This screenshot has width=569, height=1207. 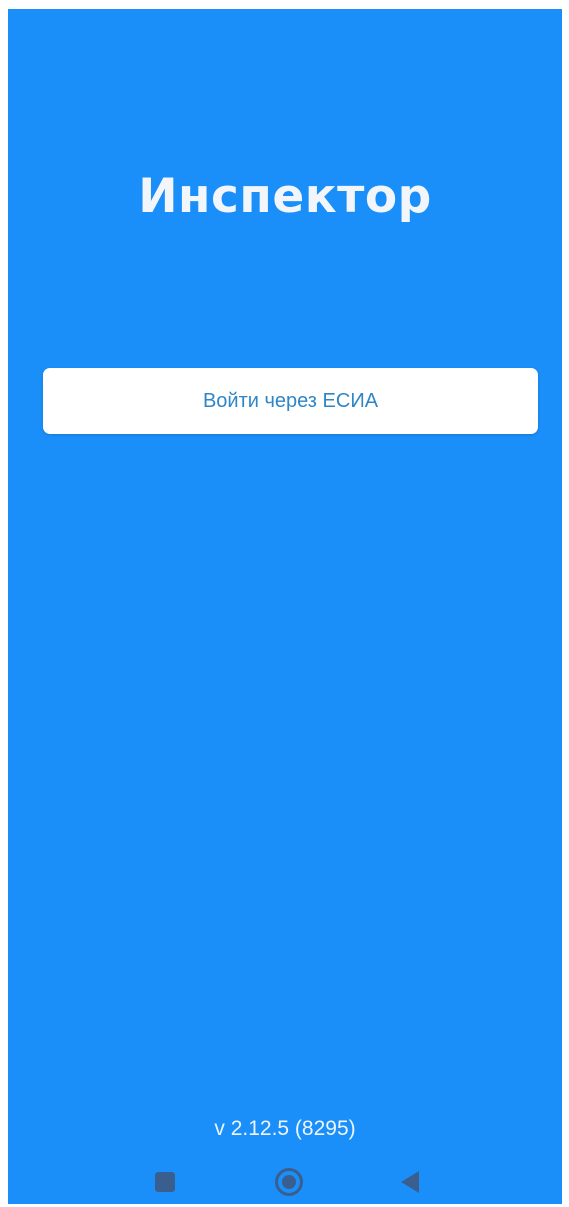 I want to click on esia-login-button: Войти через ЕСИА, so click(x=290, y=401).